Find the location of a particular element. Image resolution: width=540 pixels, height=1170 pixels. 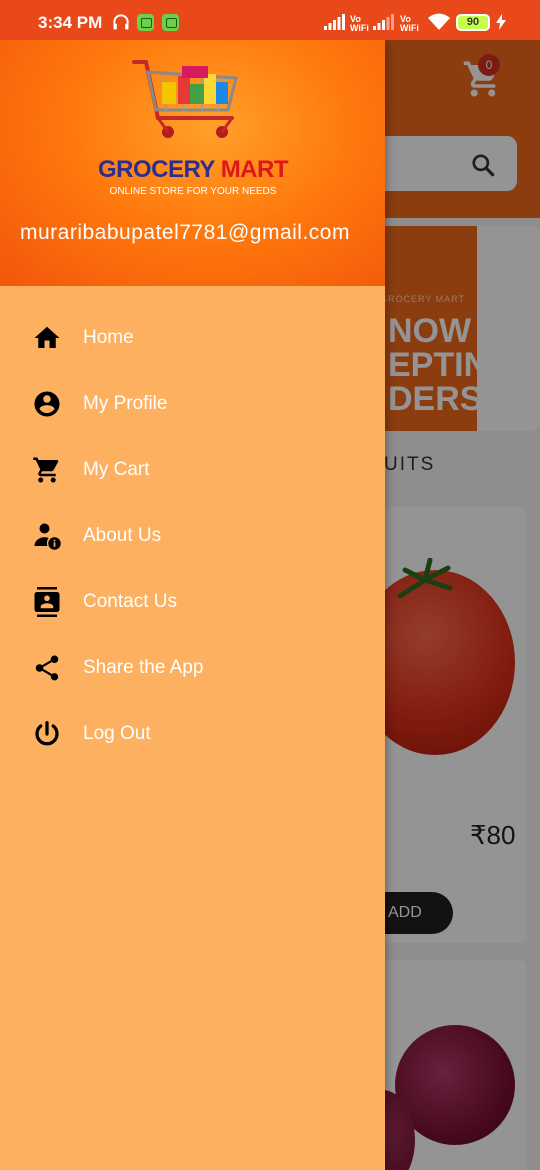

menu-item-label: Home is located at coordinates (108, 337).